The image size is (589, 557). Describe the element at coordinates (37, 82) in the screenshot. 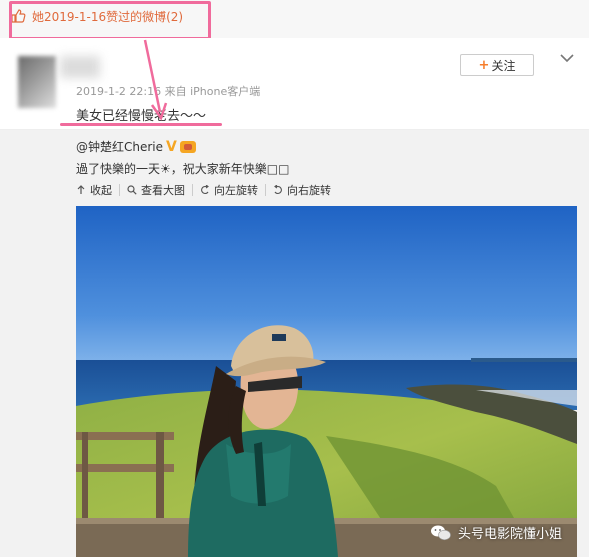

I see `avatar` at that location.